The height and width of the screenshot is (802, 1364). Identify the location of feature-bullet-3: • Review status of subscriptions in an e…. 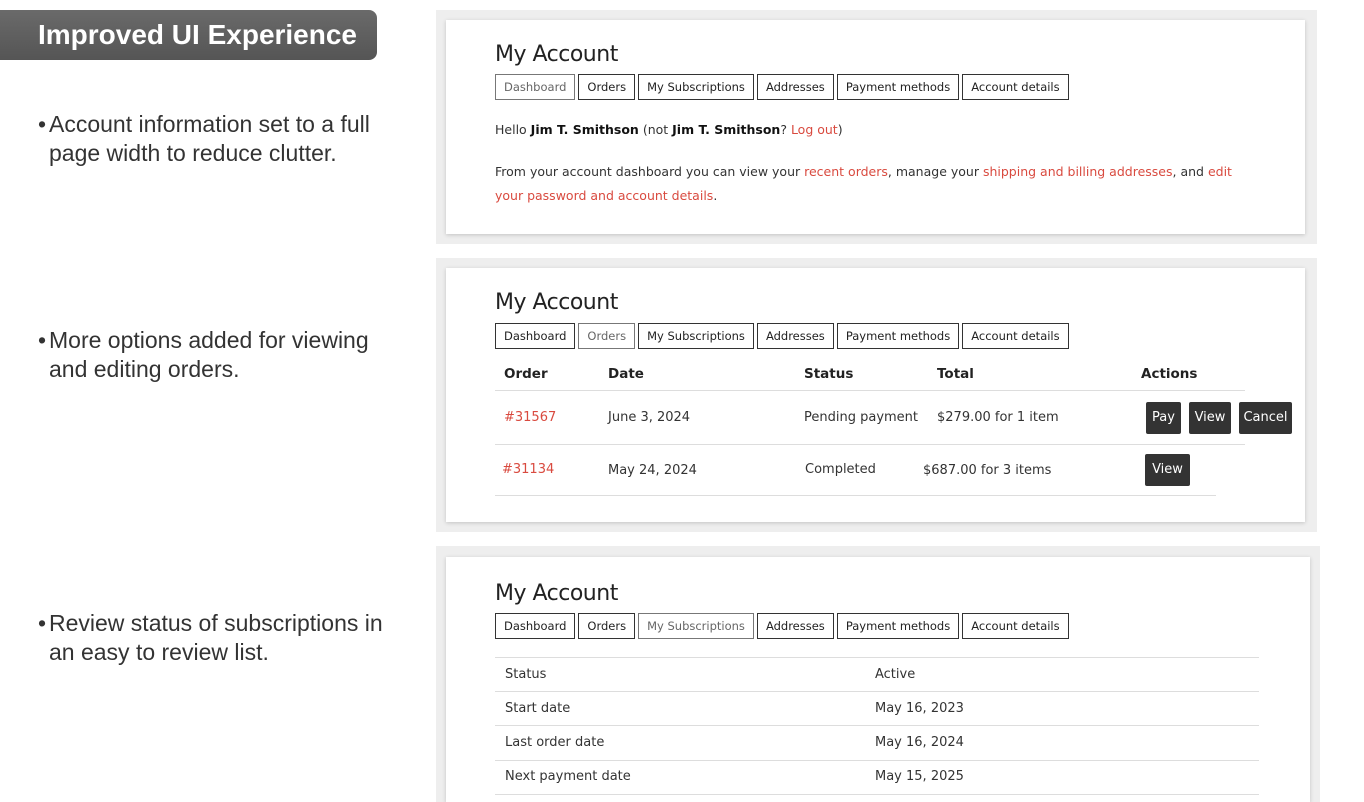
(218, 638).